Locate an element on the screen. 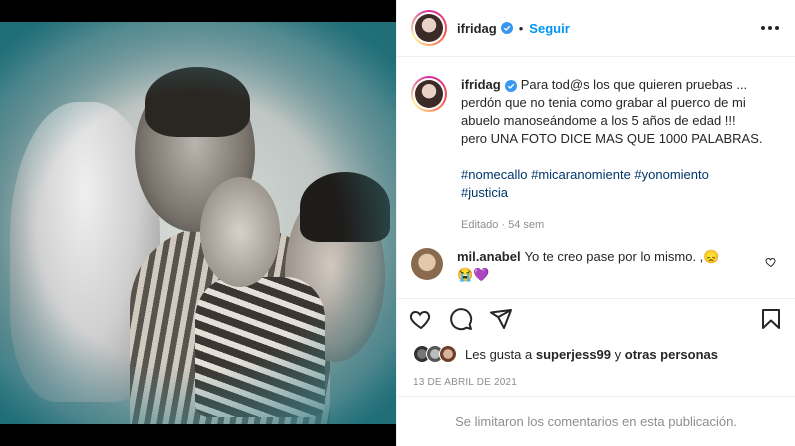  author-avatar is located at coordinates (429, 28).